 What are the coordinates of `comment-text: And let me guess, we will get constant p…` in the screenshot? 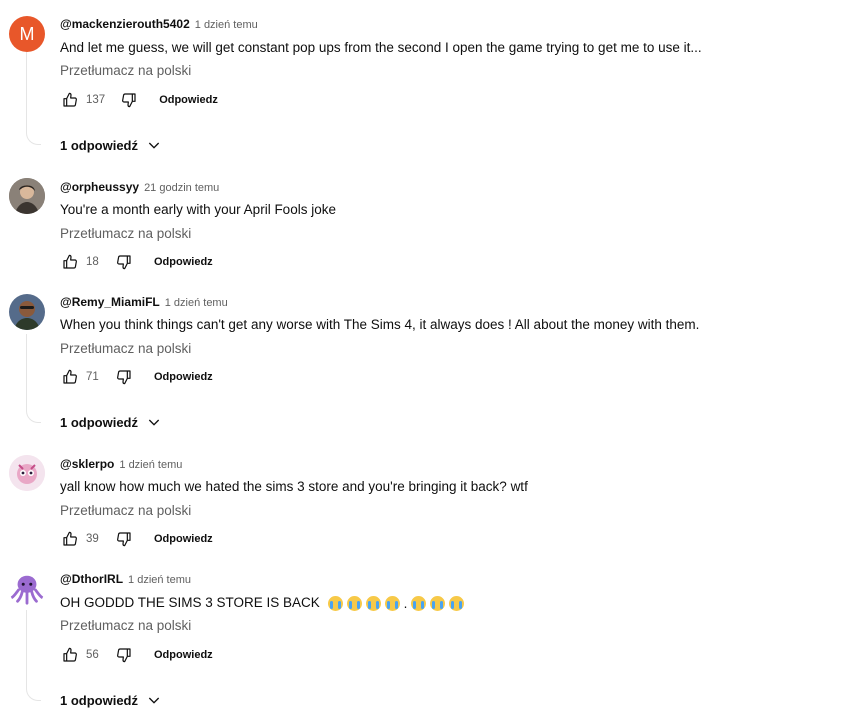 It's located at (381, 47).